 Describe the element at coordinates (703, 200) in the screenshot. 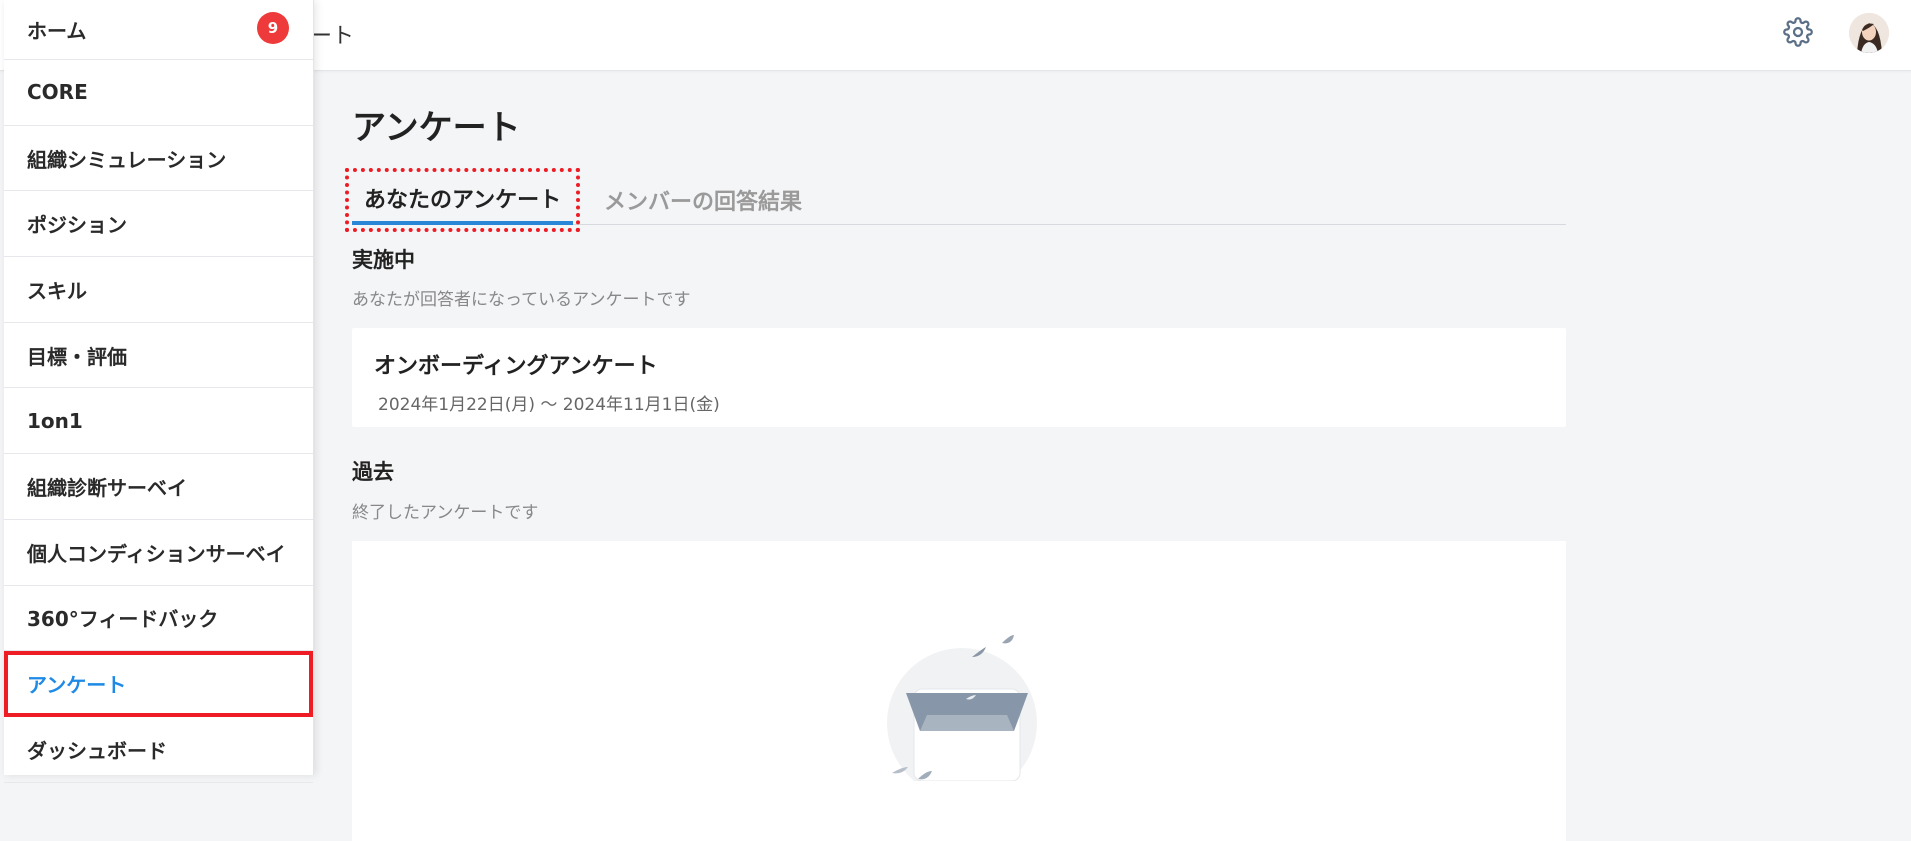

I see `tab-member-results: メンバーの回答結果` at that location.